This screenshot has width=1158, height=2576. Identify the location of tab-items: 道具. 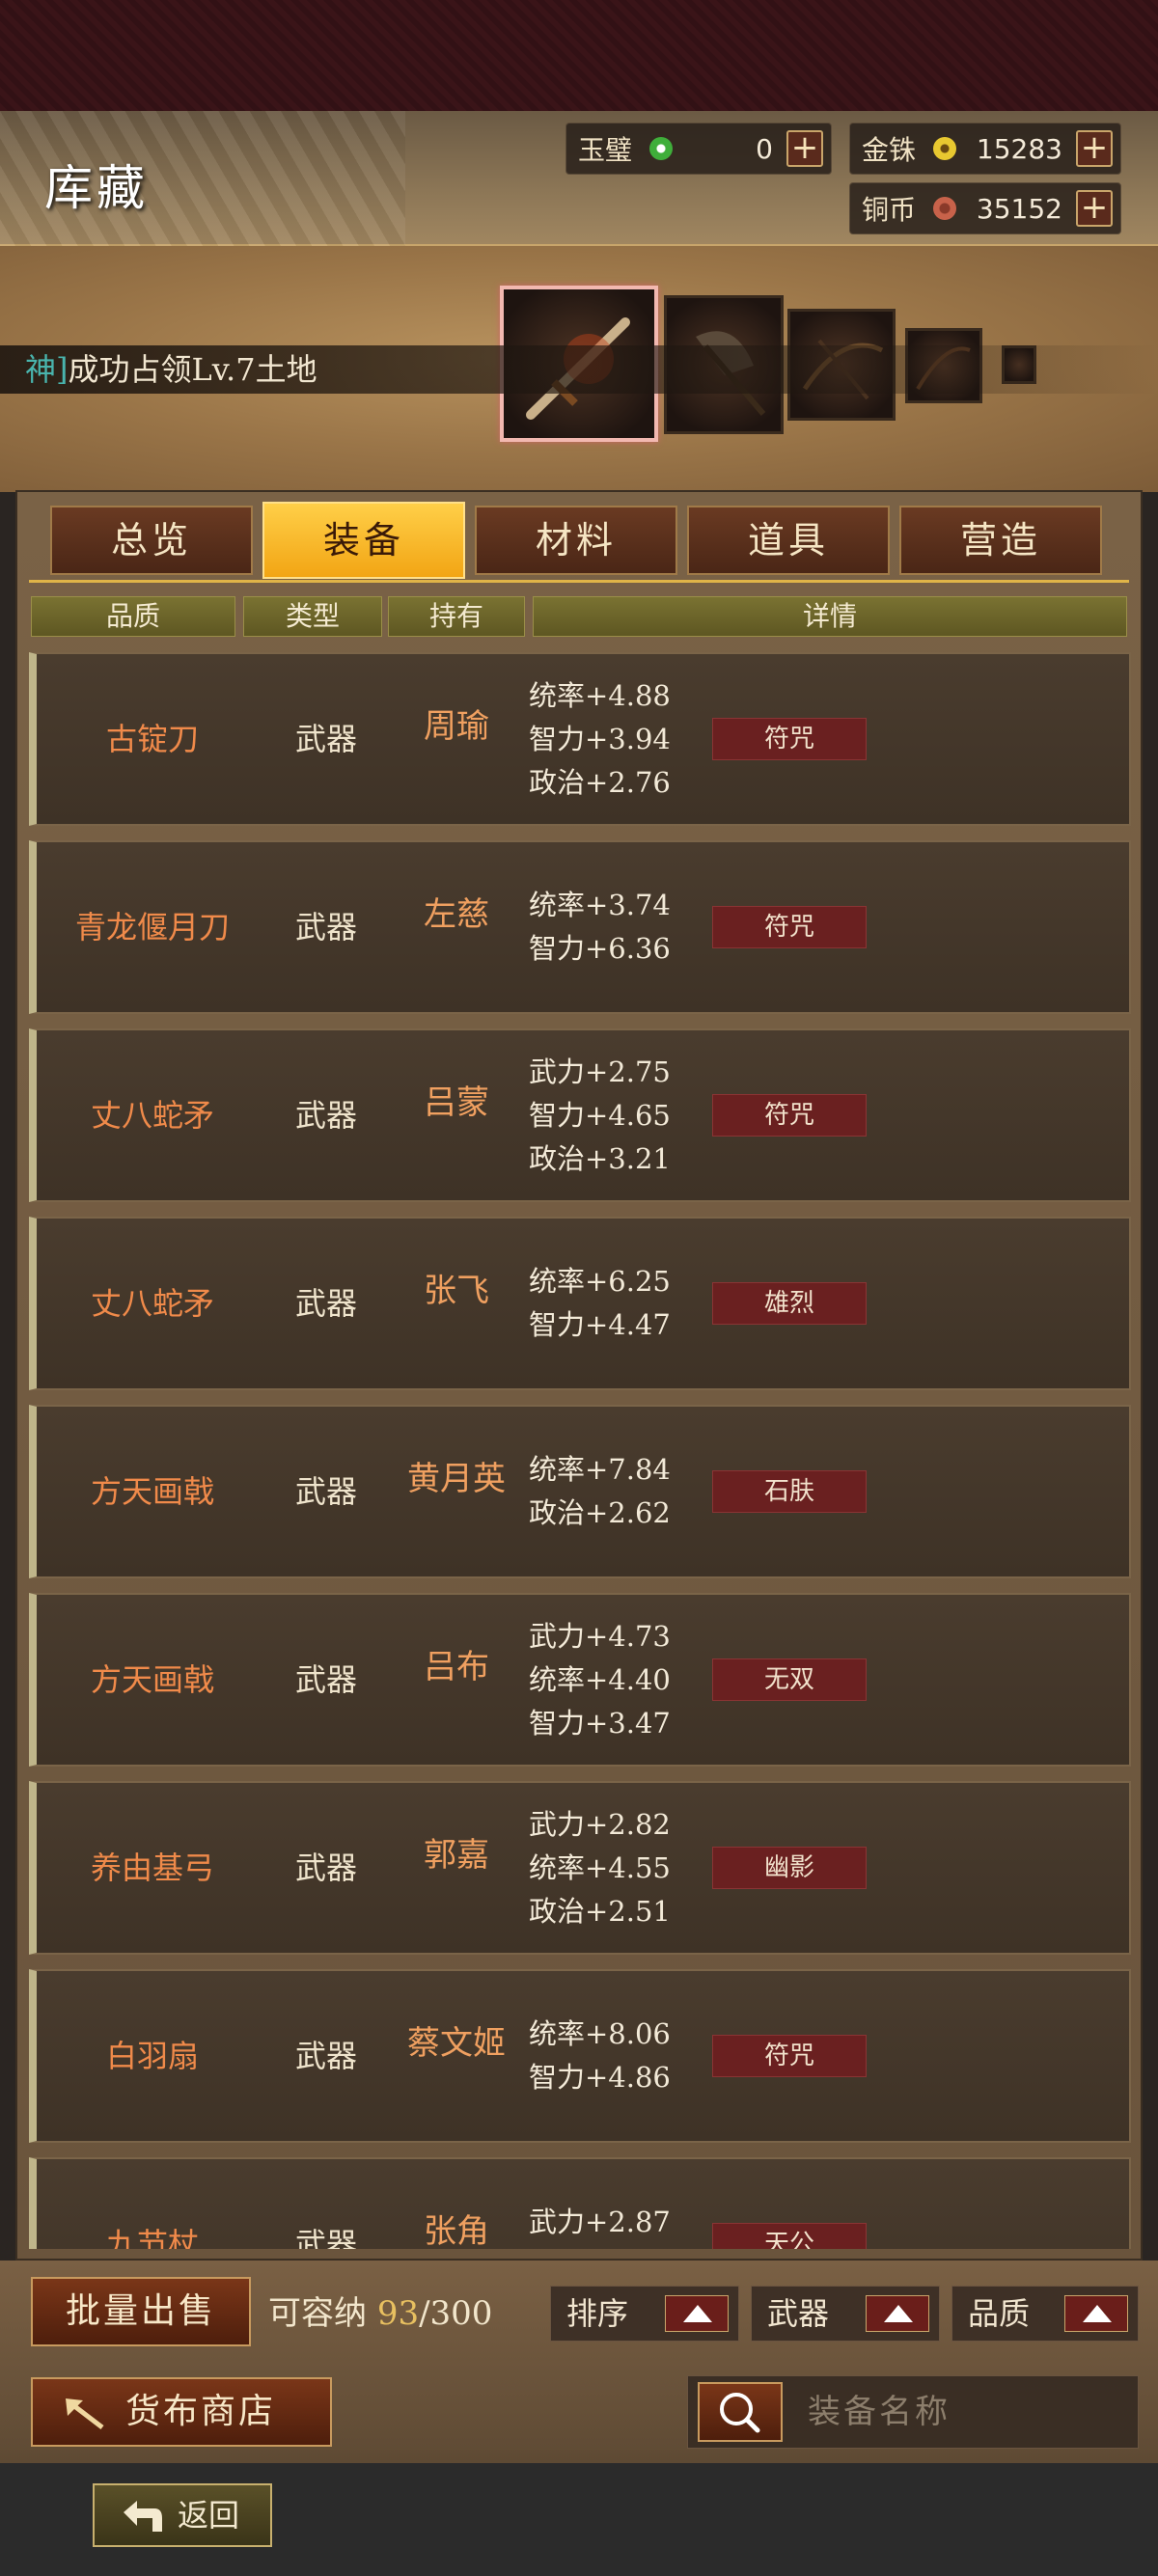
(788, 540).